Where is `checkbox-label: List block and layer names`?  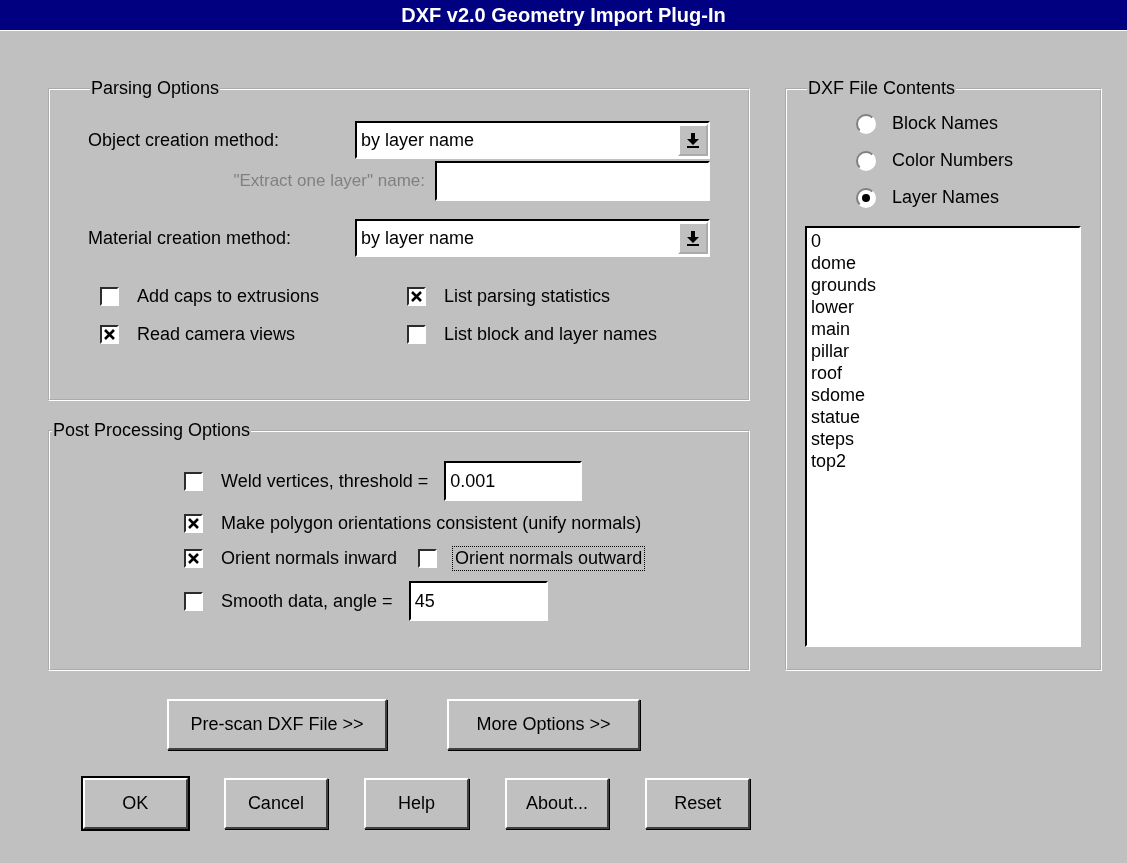
checkbox-label: List block and layer names is located at coordinates (551, 334).